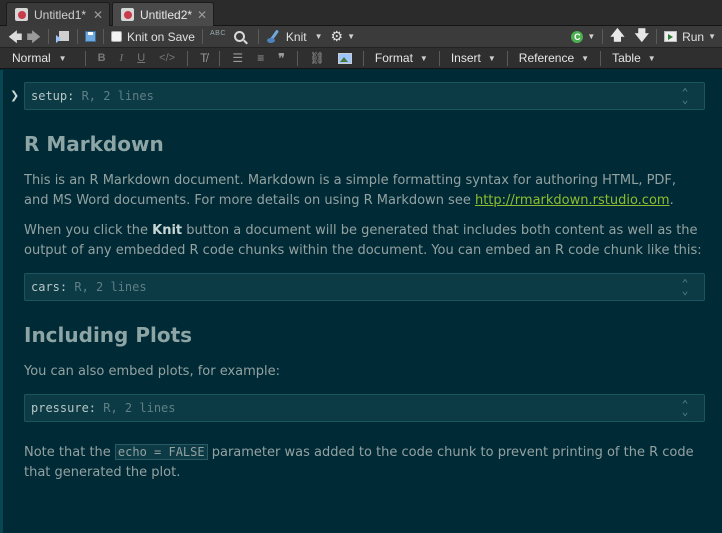  Describe the element at coordinates (671, 36) in the screenshot. I see `run-icon` at that location.